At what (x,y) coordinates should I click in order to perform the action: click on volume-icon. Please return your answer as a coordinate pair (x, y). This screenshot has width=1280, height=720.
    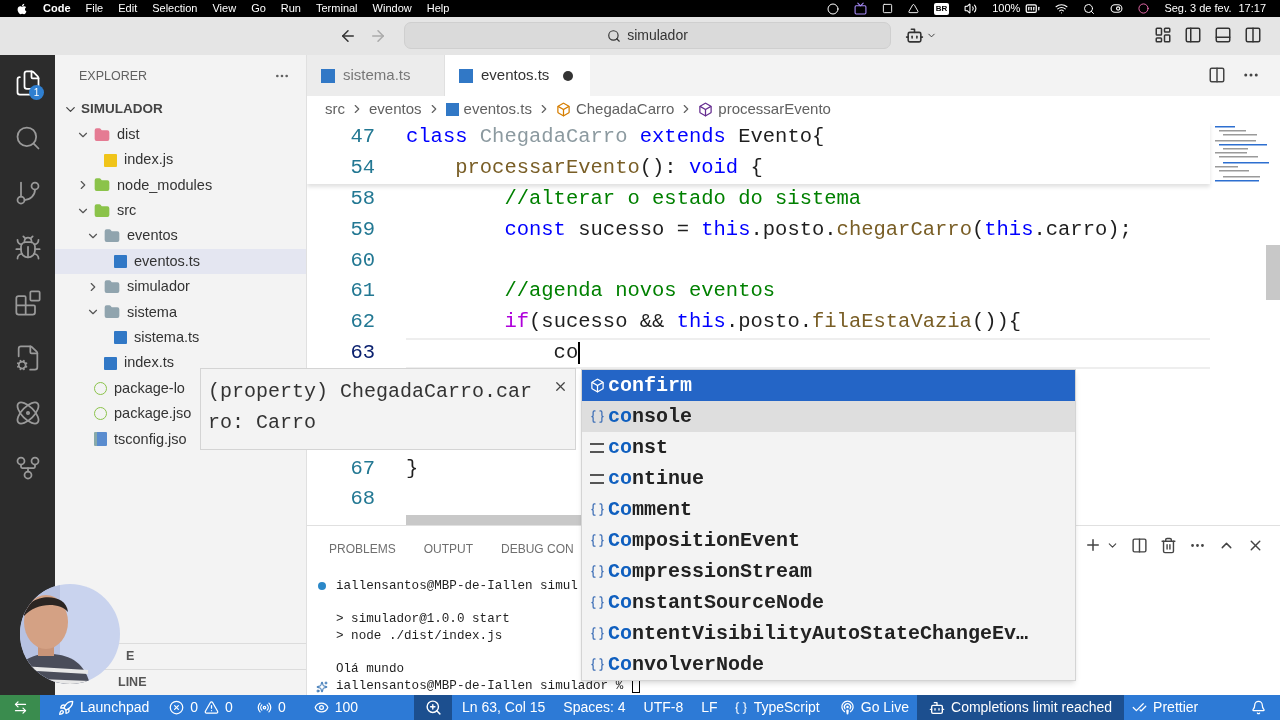
    Looking at the image, I should click on (971, 8).